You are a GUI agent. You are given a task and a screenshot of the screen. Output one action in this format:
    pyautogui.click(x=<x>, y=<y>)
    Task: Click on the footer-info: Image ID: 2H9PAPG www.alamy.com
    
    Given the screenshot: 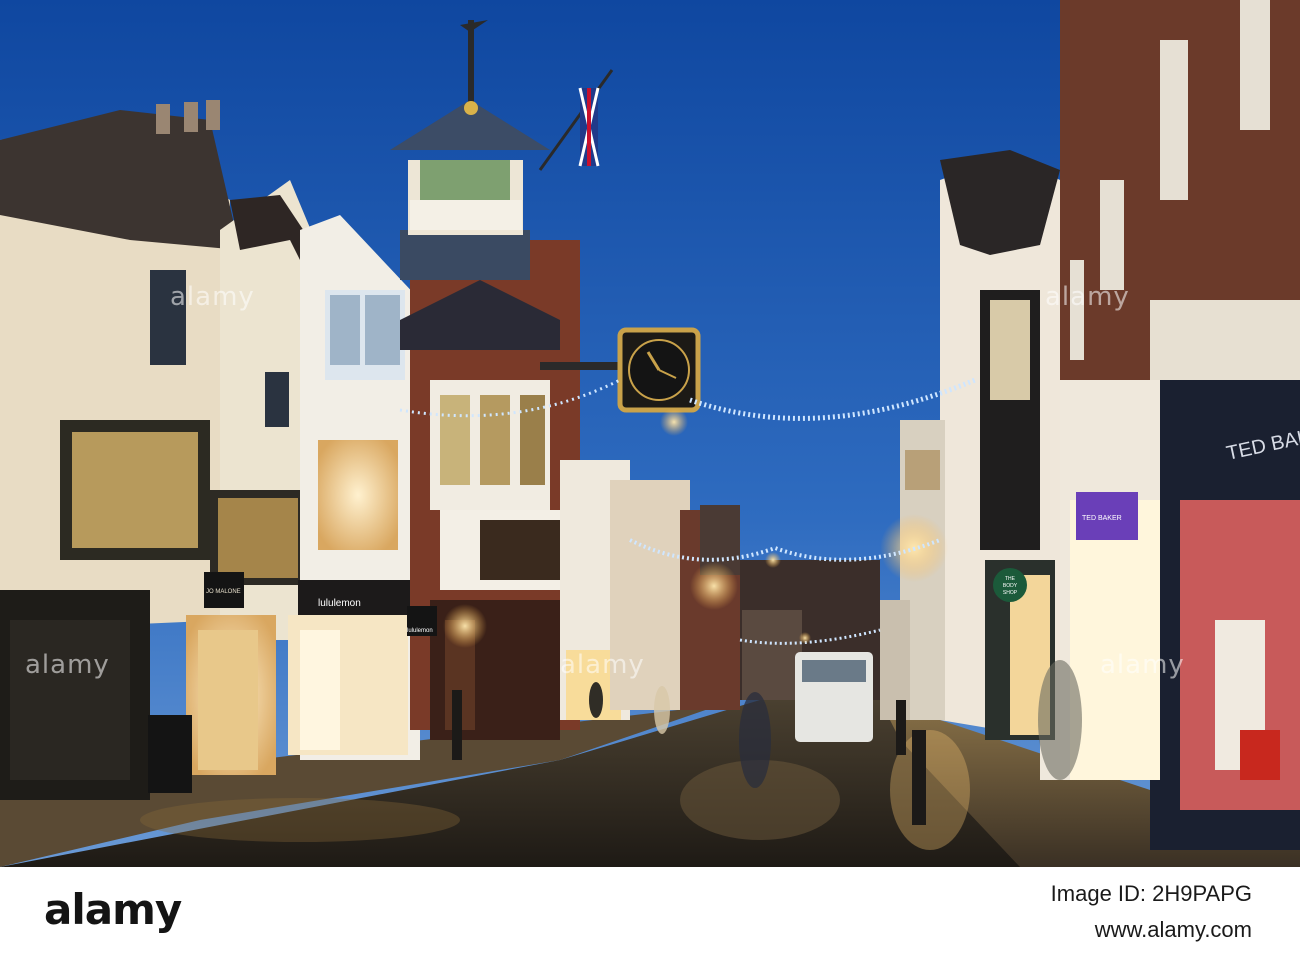 What is the action you would take?
    pyautogui.click(x=1151, y=912)
    